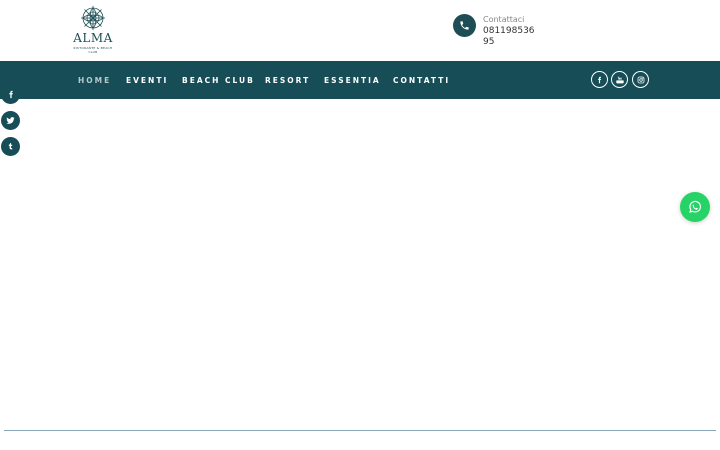 This screenshot has height=450, width=720. I want to click on nav-item-essentia: ESSENTIA, so click(352, 80).